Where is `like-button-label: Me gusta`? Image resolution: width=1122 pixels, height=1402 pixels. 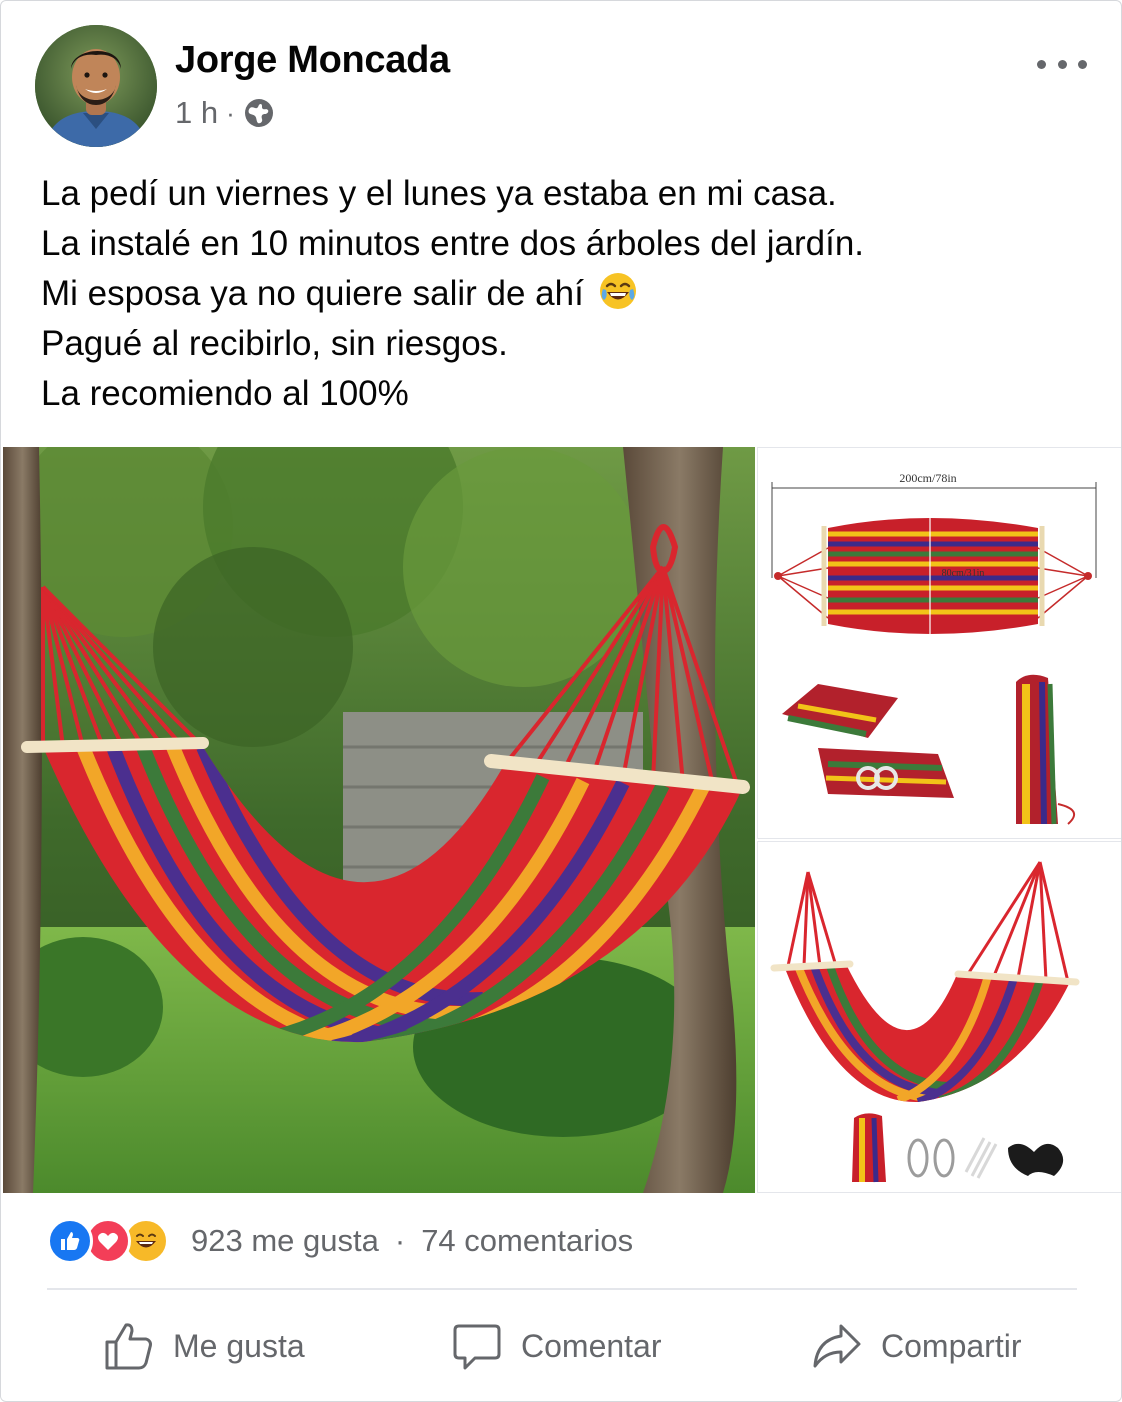 like-button-label: Me gusta is located at coordinates (239, 1345).